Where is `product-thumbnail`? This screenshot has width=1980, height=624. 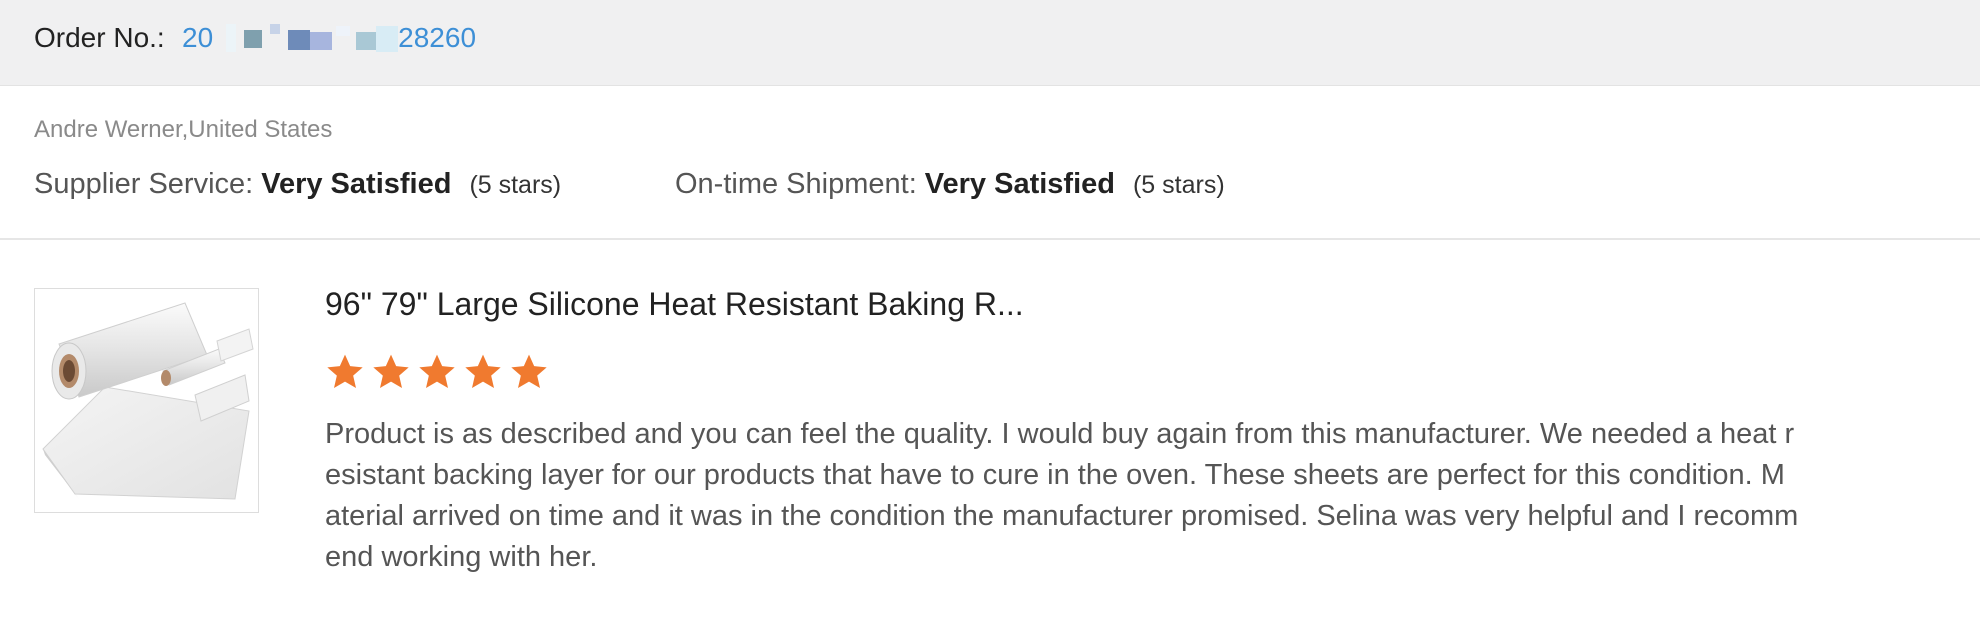 product-thumbnail is located at coordinates (146, 400).